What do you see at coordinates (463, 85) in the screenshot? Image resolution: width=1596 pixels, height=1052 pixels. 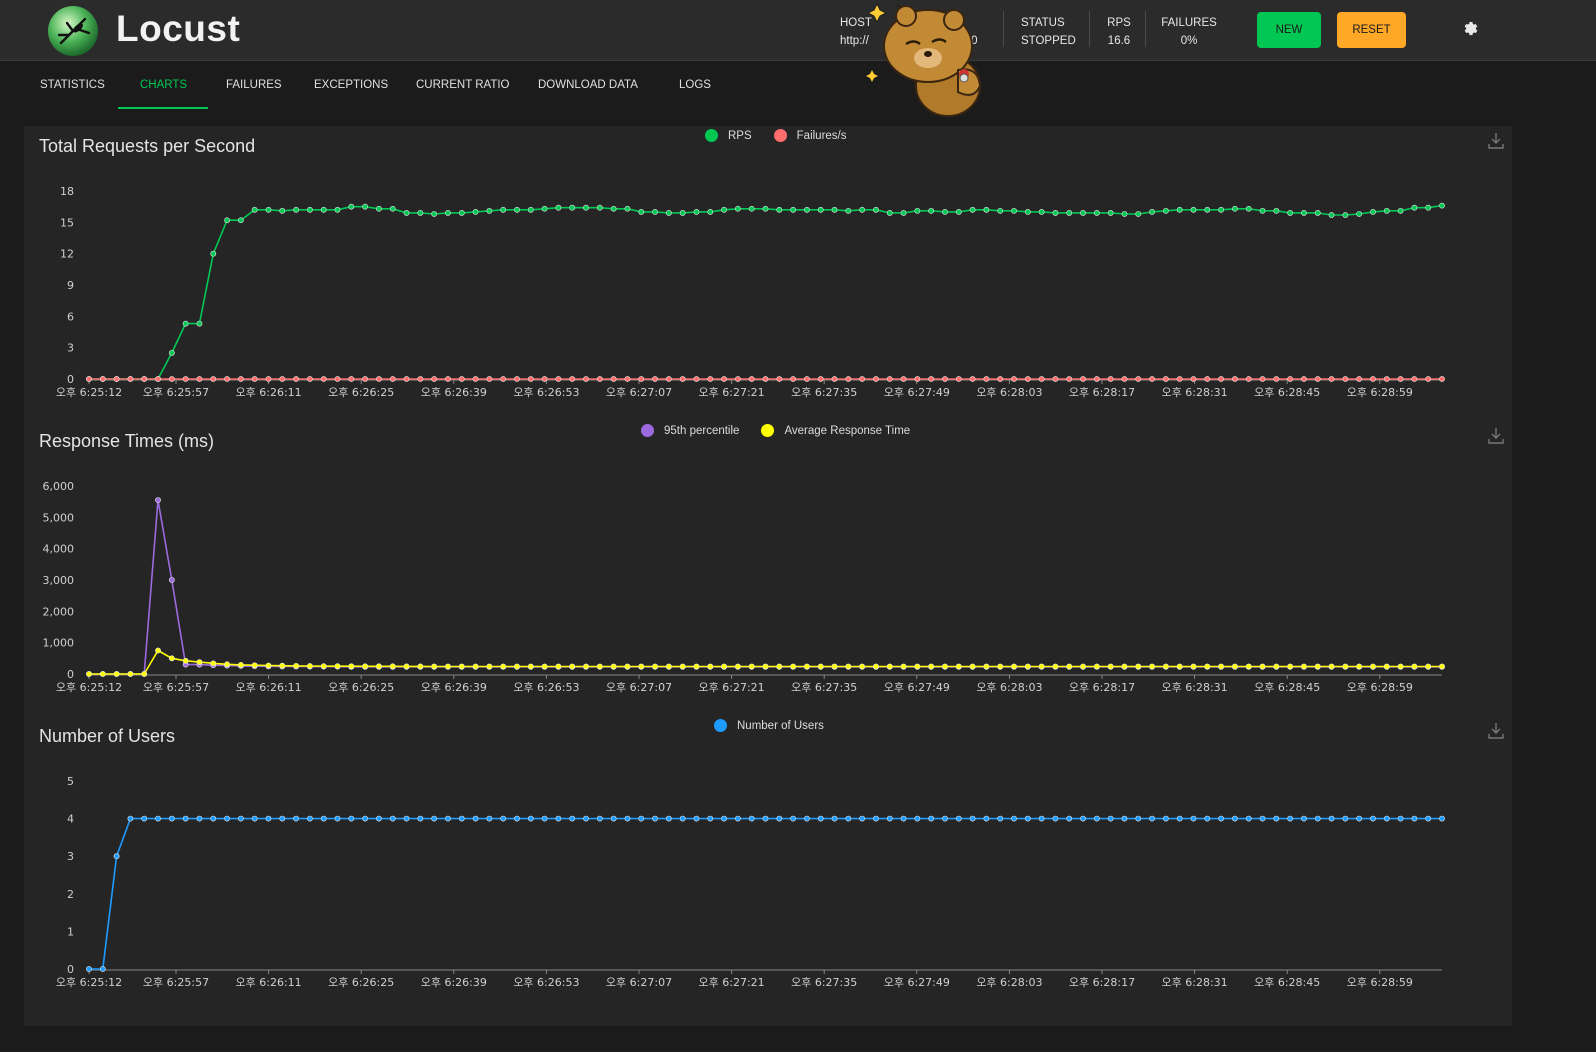 I see `tab-current-ratio: CURRENT RATIO` at bounding box center [463, 85].